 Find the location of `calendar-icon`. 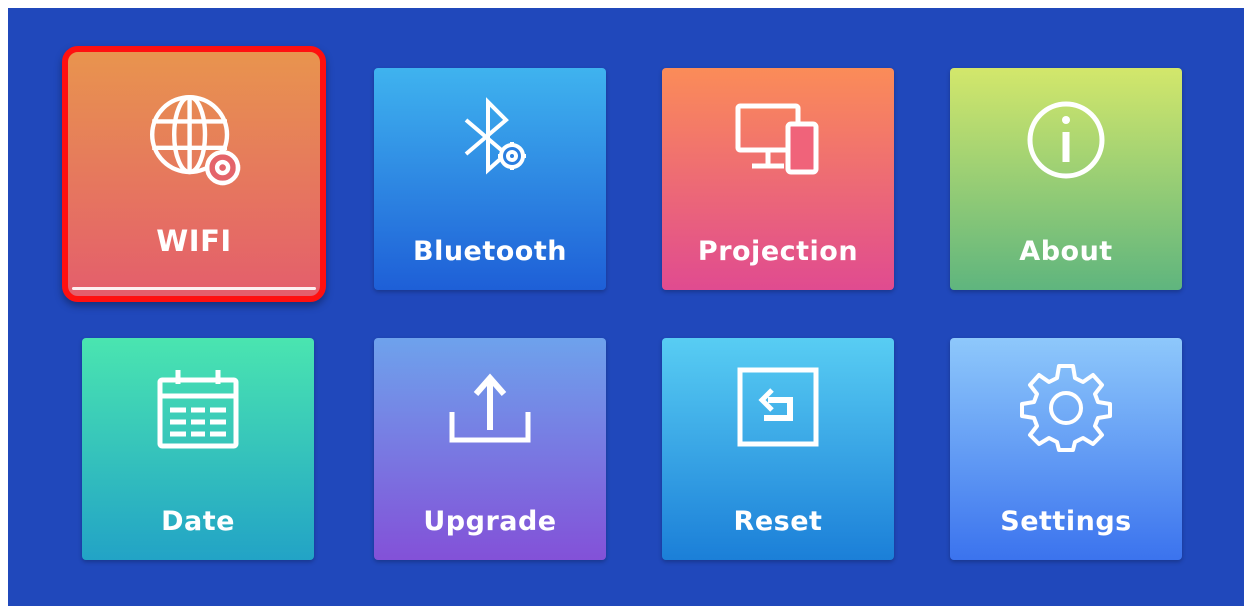

calendar-icon is located at coordinates (198, 410).